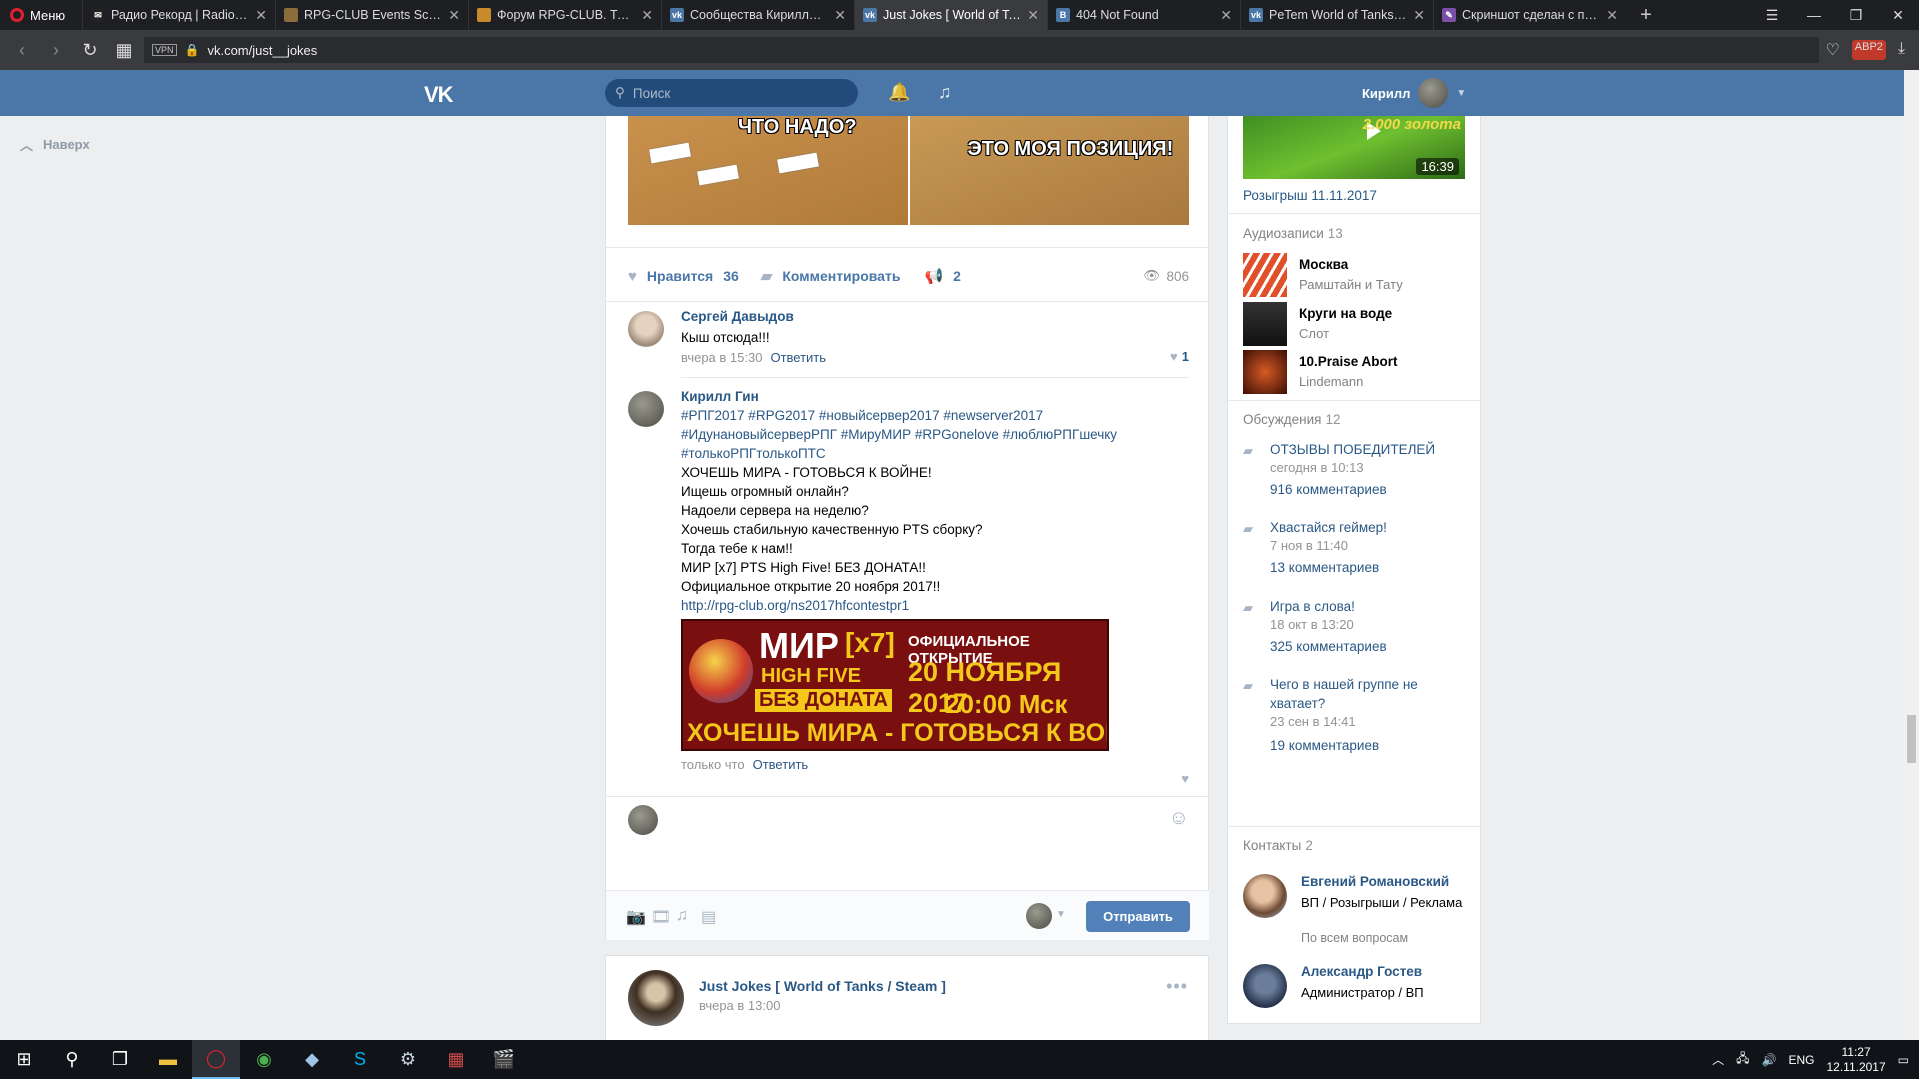  Describe the element at coordinates (1367, 527) in the screenshot. I see `discussion-title: Хвастайся геймер!` at that location.